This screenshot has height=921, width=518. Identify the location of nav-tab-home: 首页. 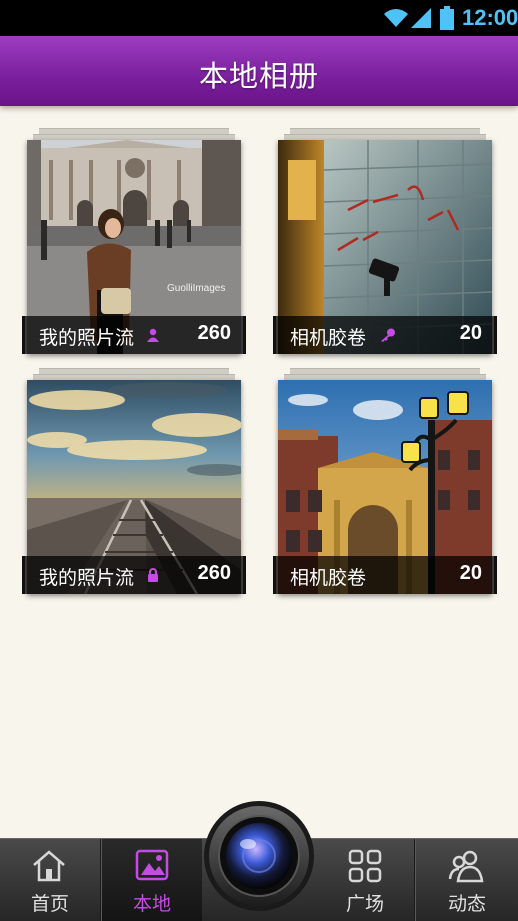
(50, 880).